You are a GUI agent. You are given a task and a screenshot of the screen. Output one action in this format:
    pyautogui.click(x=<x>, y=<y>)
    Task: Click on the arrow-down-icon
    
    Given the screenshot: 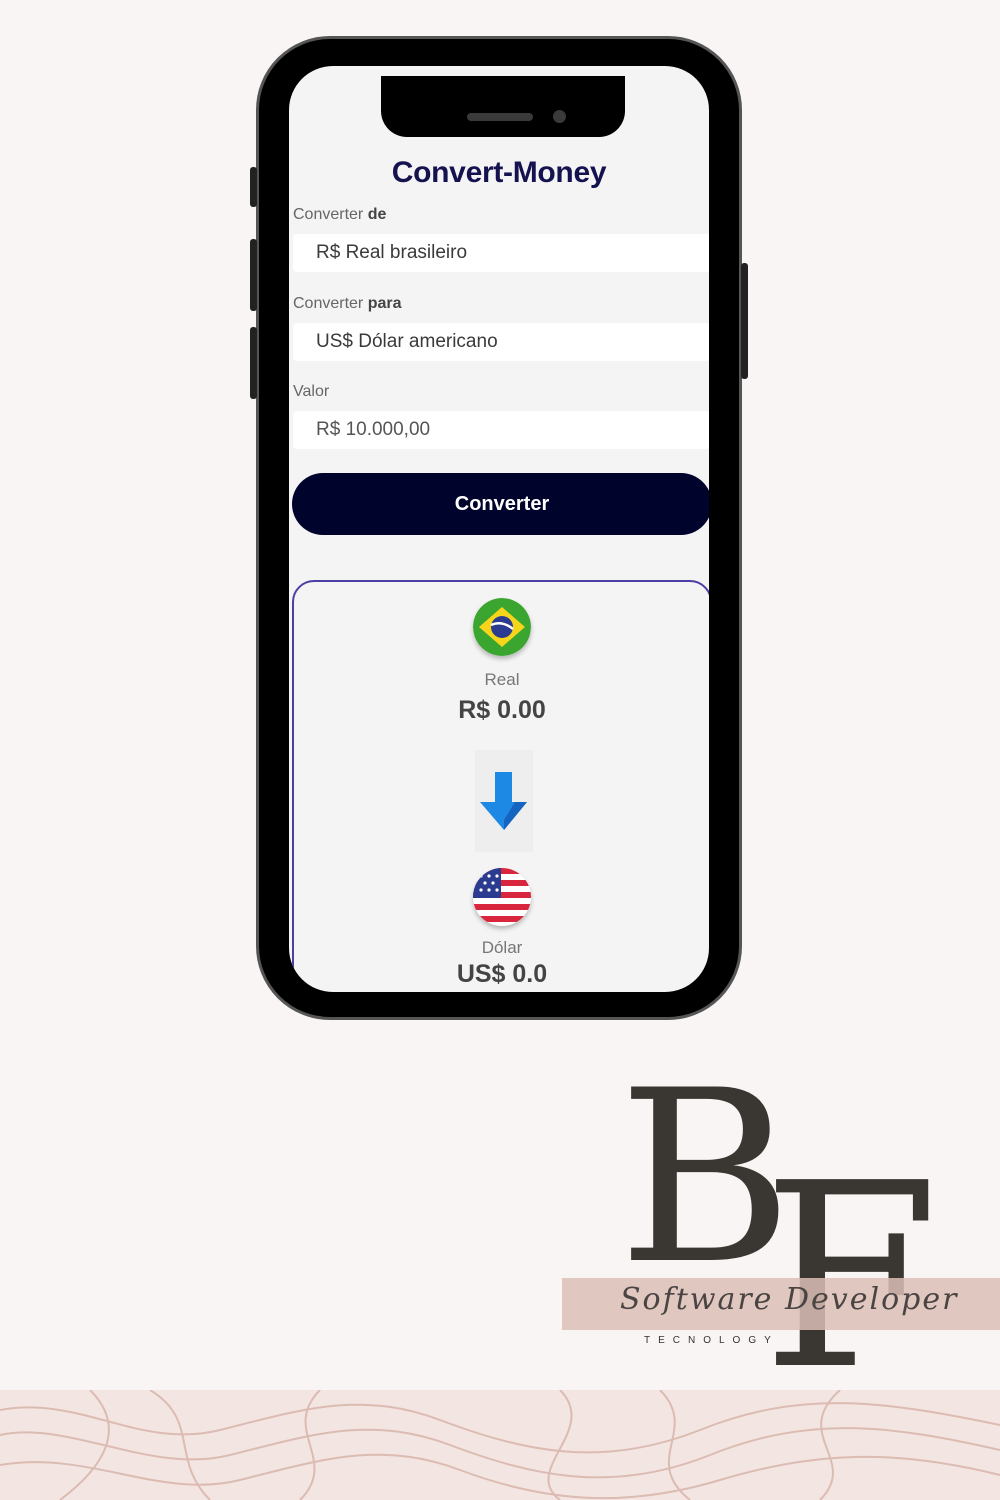 What is the action you would take?
    pyautogui.click(x=504, y=801)
    